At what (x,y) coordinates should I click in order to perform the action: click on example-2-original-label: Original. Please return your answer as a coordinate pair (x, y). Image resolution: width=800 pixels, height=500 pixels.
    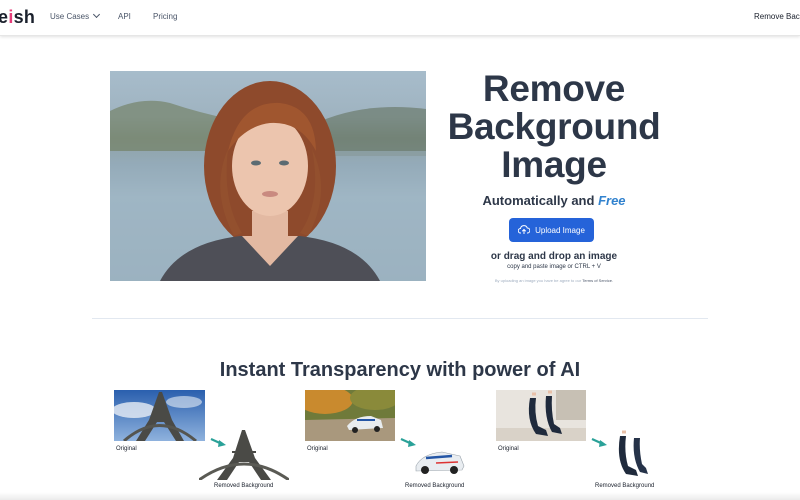
    Looking at the image, I should click on (317, 449).